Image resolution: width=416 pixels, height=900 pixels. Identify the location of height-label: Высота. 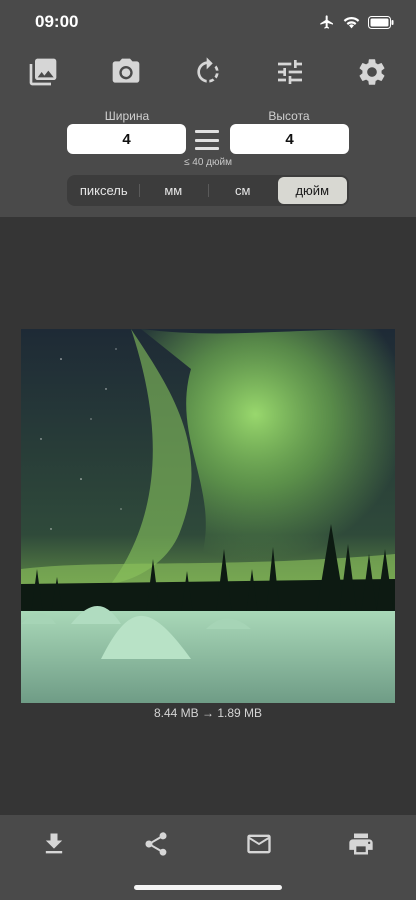
(289, 116).